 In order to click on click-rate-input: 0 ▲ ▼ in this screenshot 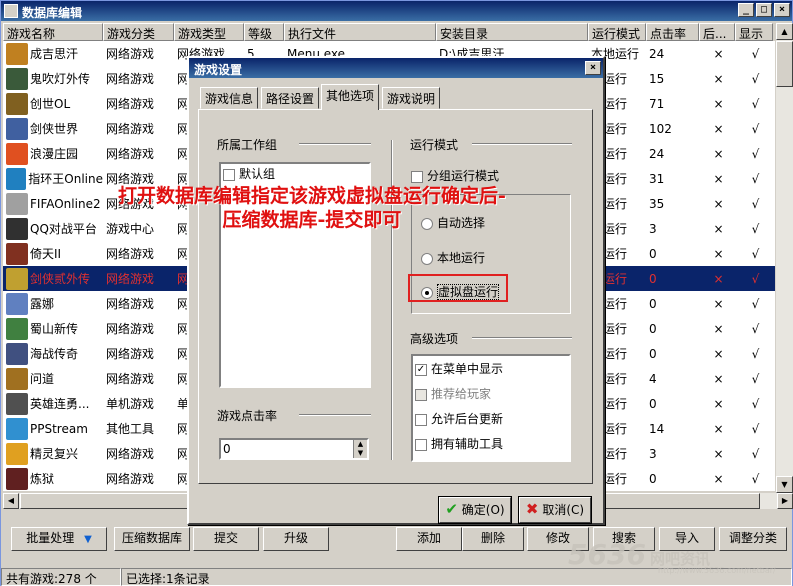, I will do `click(294, 449)`.